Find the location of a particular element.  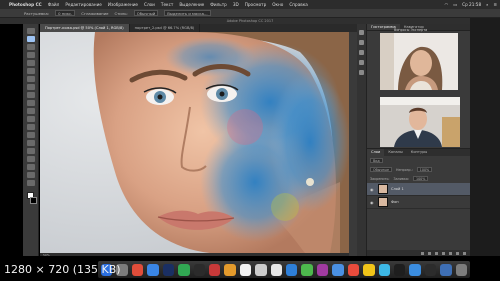

mask-icon is located at coordinates (436, 253).